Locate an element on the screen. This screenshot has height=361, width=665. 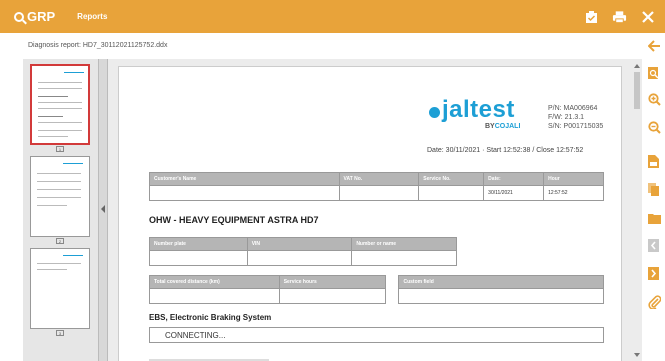
header-date: Date: is located at coordinates (514, 179).